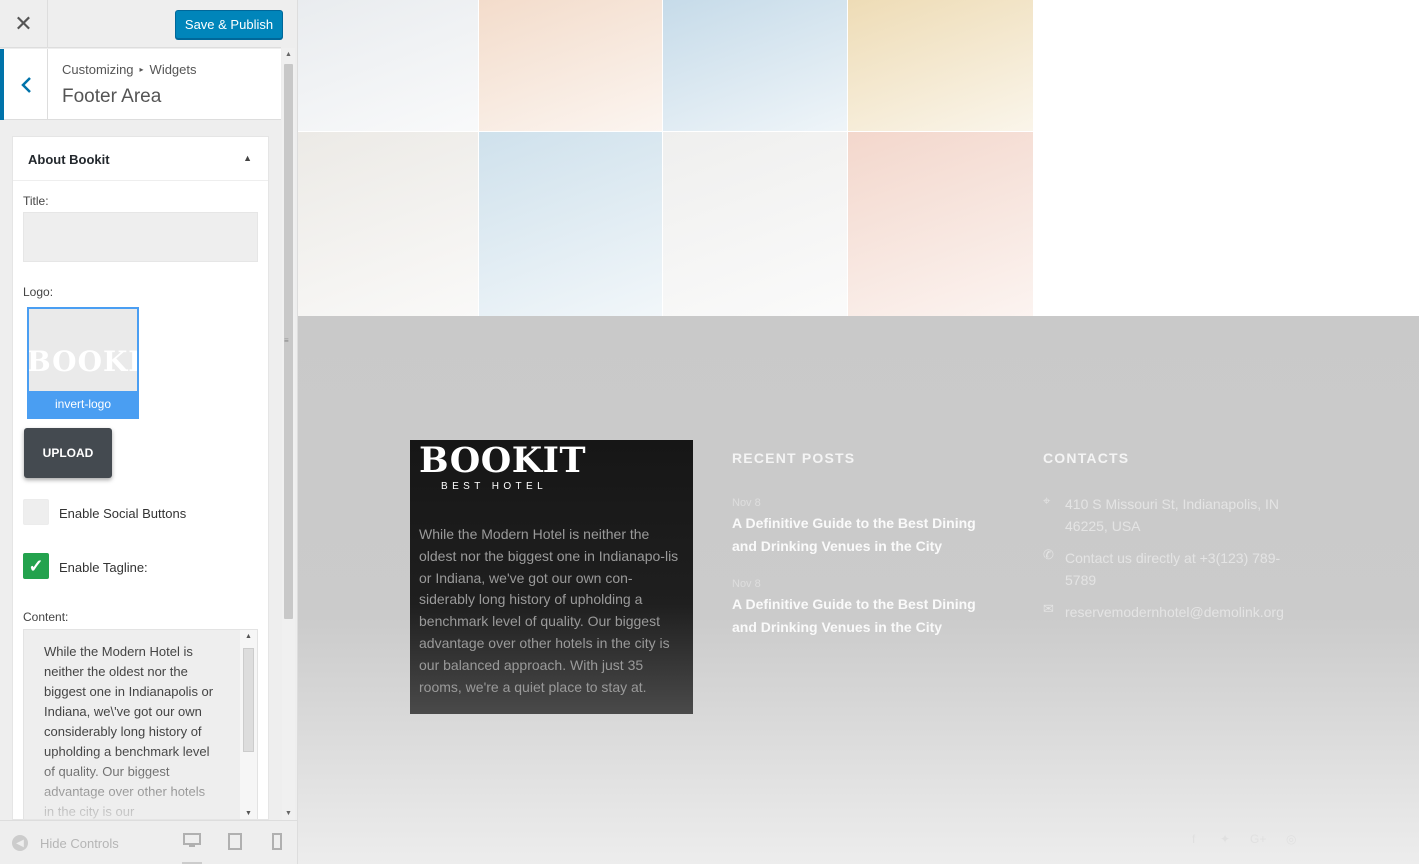 Image resolution: width=1419 pixels, height=864 pixels. I want to click on phone-text: Contact us directly at +3(123) 789-5789, so click(1175, 569).